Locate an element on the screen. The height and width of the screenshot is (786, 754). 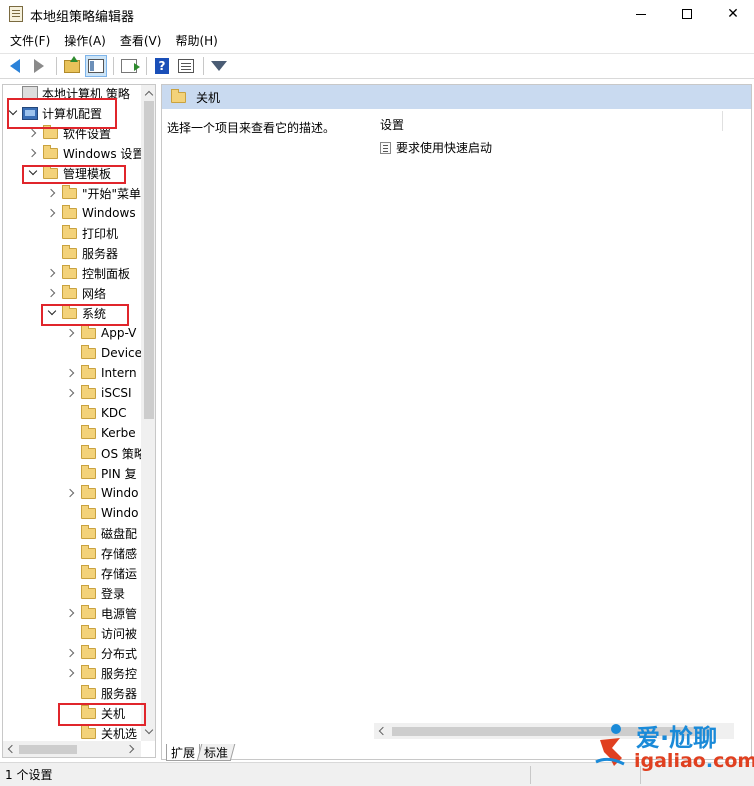
details-header: 关机 is located at coordinates (456, 97).